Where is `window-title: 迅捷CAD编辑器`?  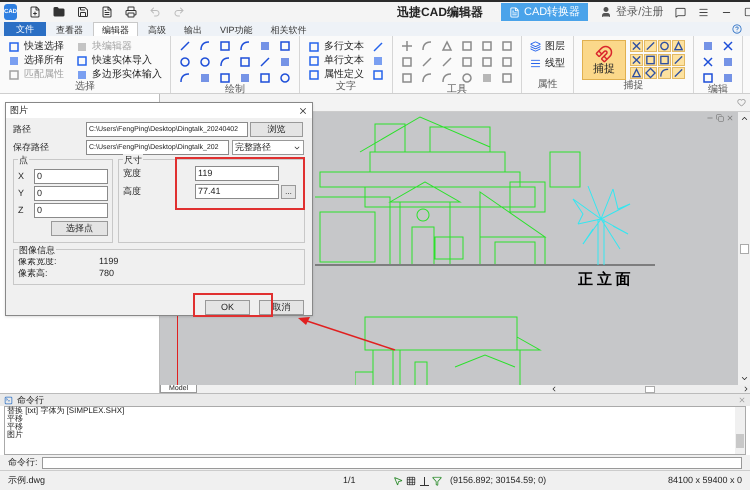
window-title: 迅捷CAD编辑器 is located at coordinates (440, 12).